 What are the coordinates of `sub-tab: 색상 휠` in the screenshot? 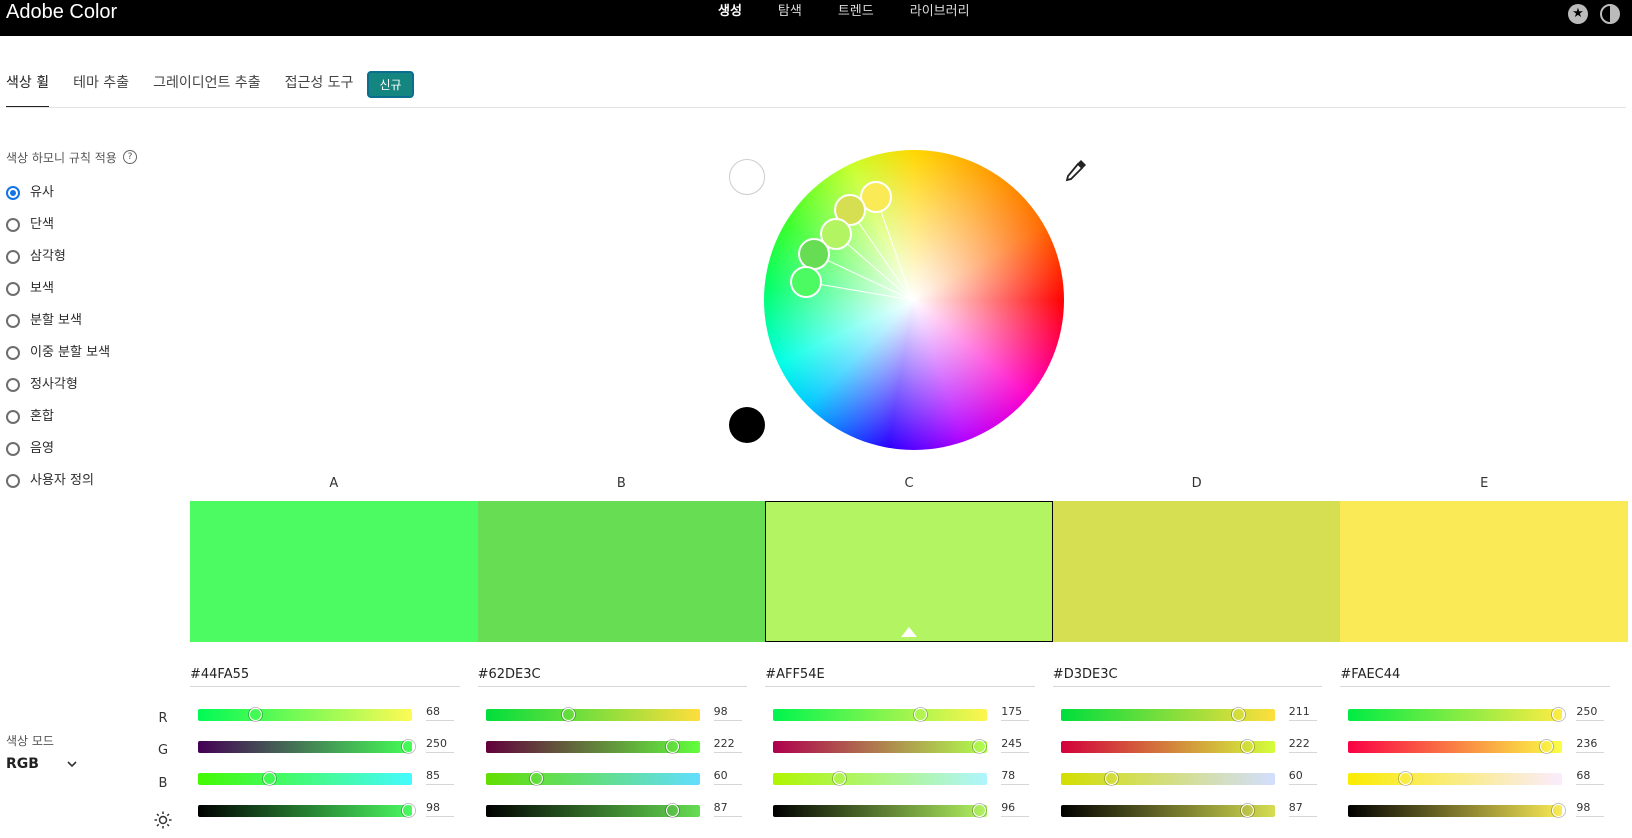 It's located at (28, 88).